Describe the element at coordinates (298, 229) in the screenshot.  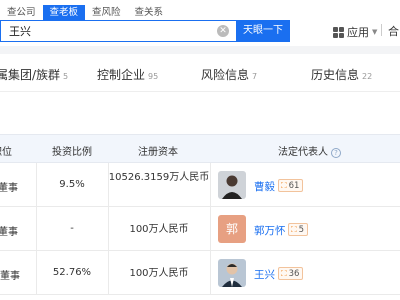
I see `related-count-badge: ⛶ 5` at that location.